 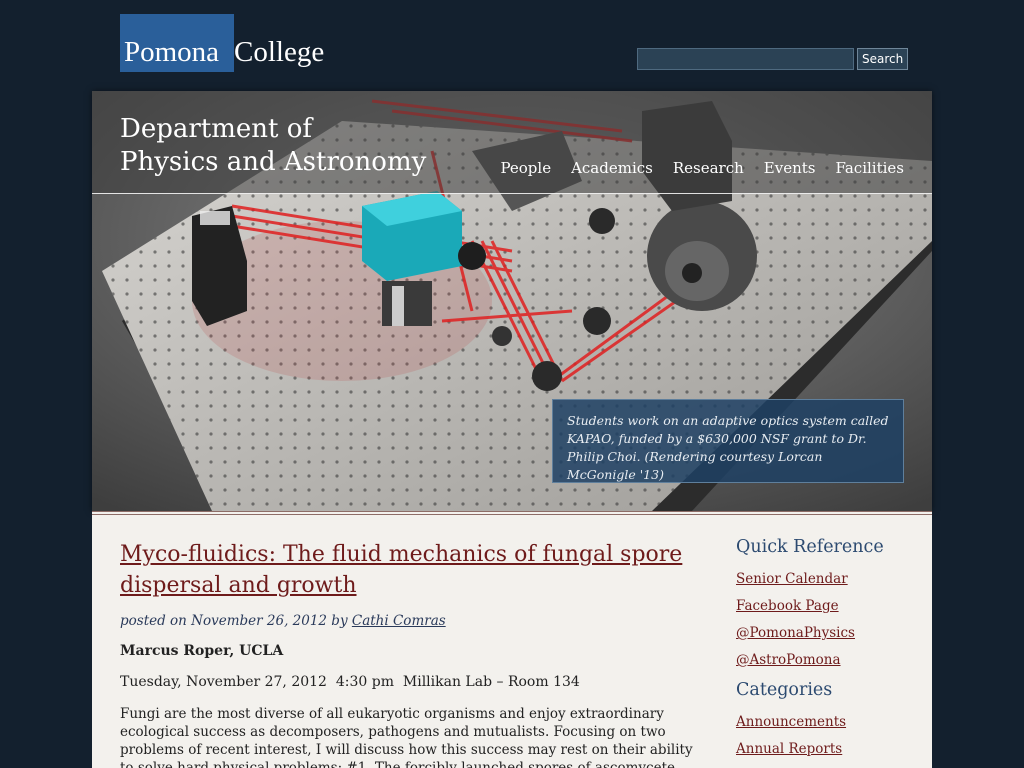 I want to click on pomona-college-logo: Pomona College, so click(x=222, y=43).